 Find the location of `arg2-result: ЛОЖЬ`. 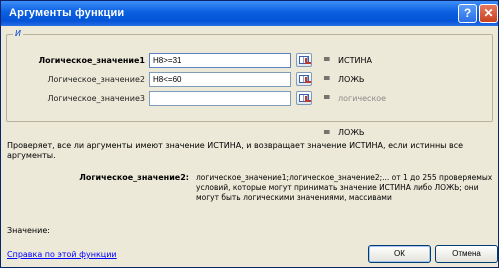

arg2-result: ЛОЖЬ is located at coordinates (351, 79).